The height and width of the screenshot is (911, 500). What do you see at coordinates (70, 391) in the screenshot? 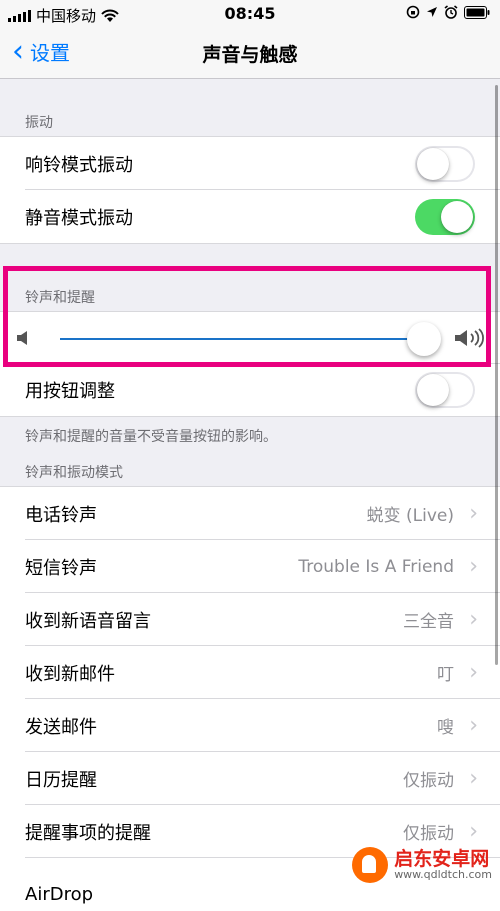
I see `change-with-buttons-label: 用按钮调整` at bounding box center [70, 391].